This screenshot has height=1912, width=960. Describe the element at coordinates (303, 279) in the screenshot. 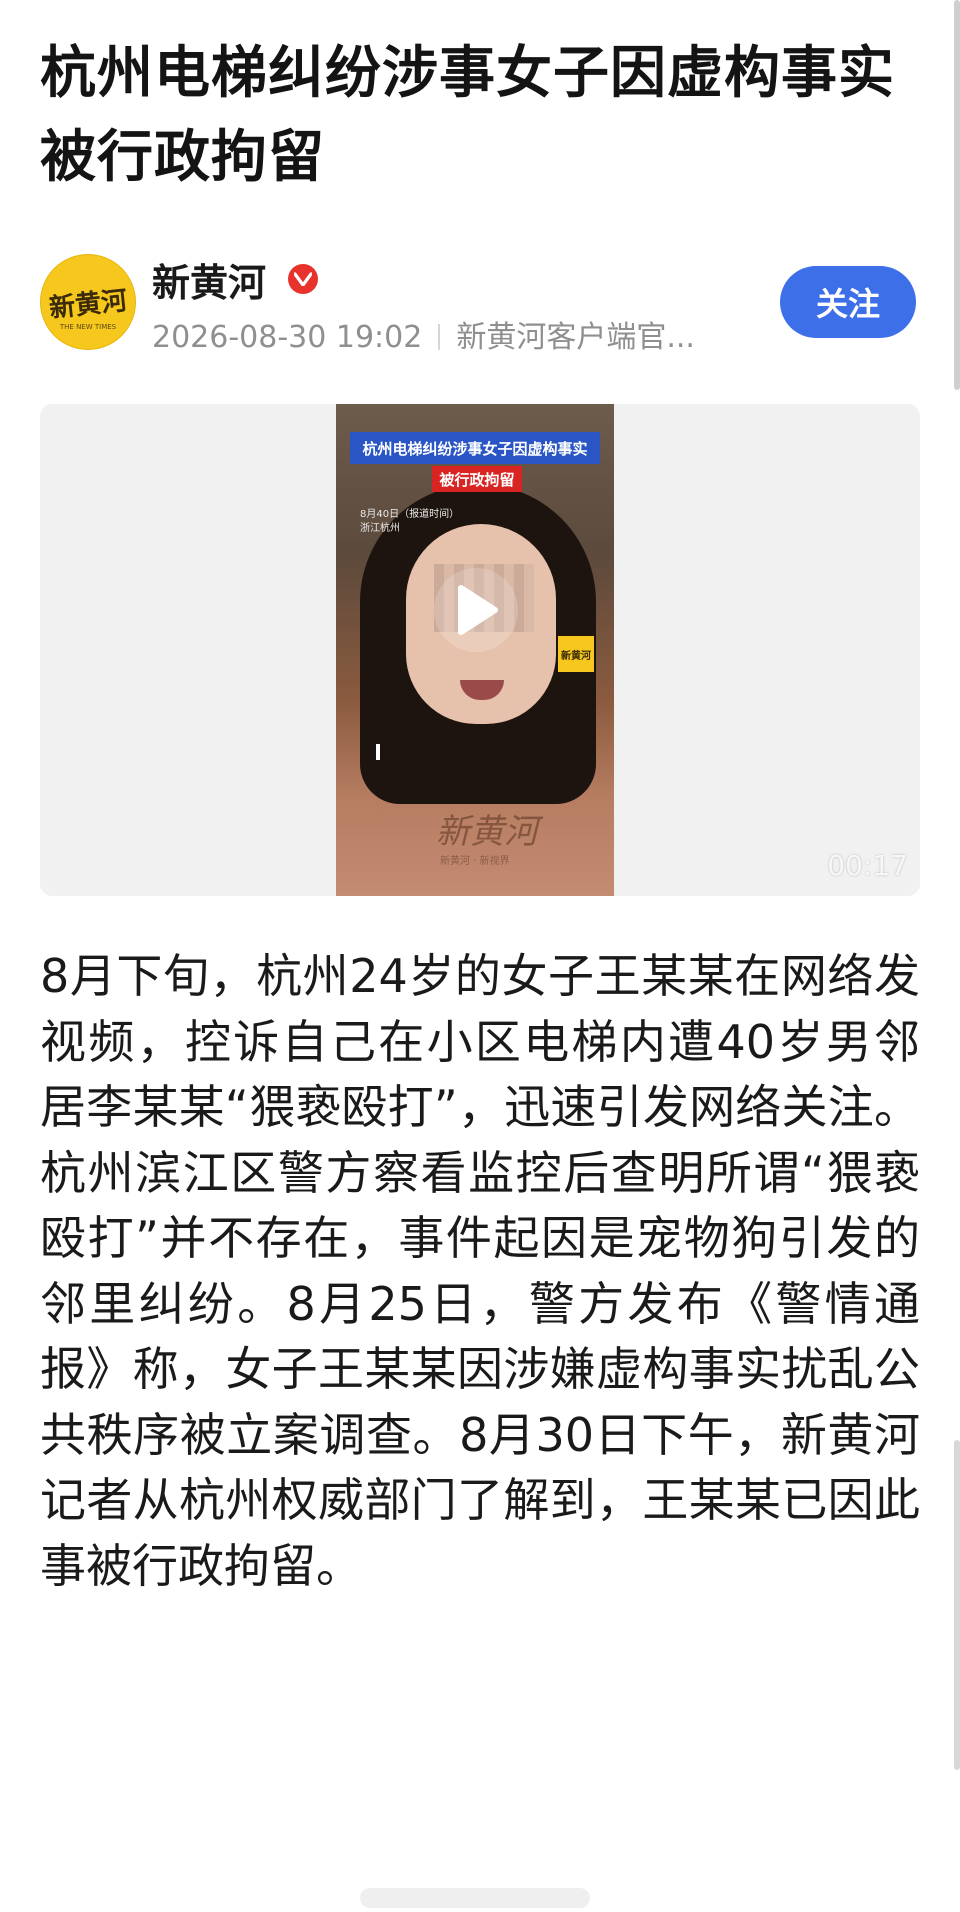

I see `verified-icon` at that location.